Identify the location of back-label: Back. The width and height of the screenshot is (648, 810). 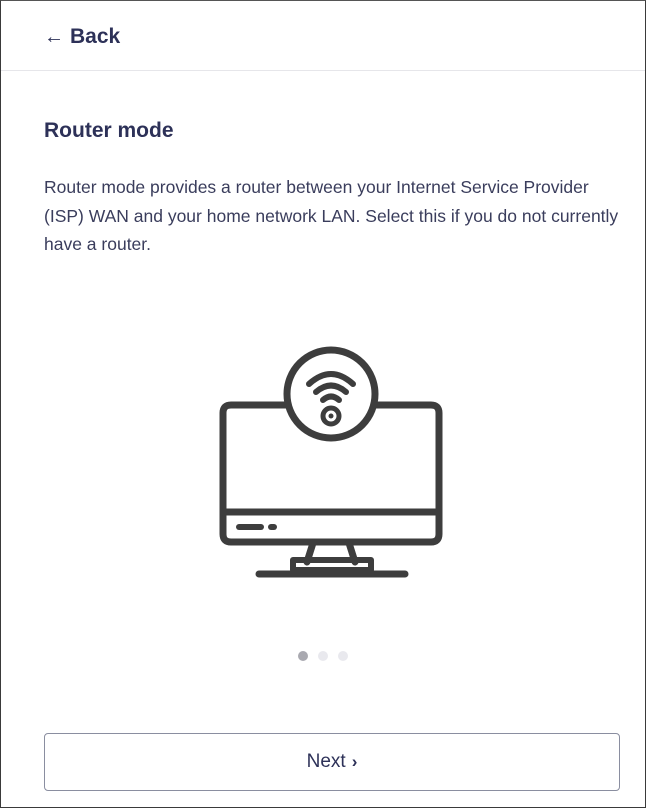
(95, 36).